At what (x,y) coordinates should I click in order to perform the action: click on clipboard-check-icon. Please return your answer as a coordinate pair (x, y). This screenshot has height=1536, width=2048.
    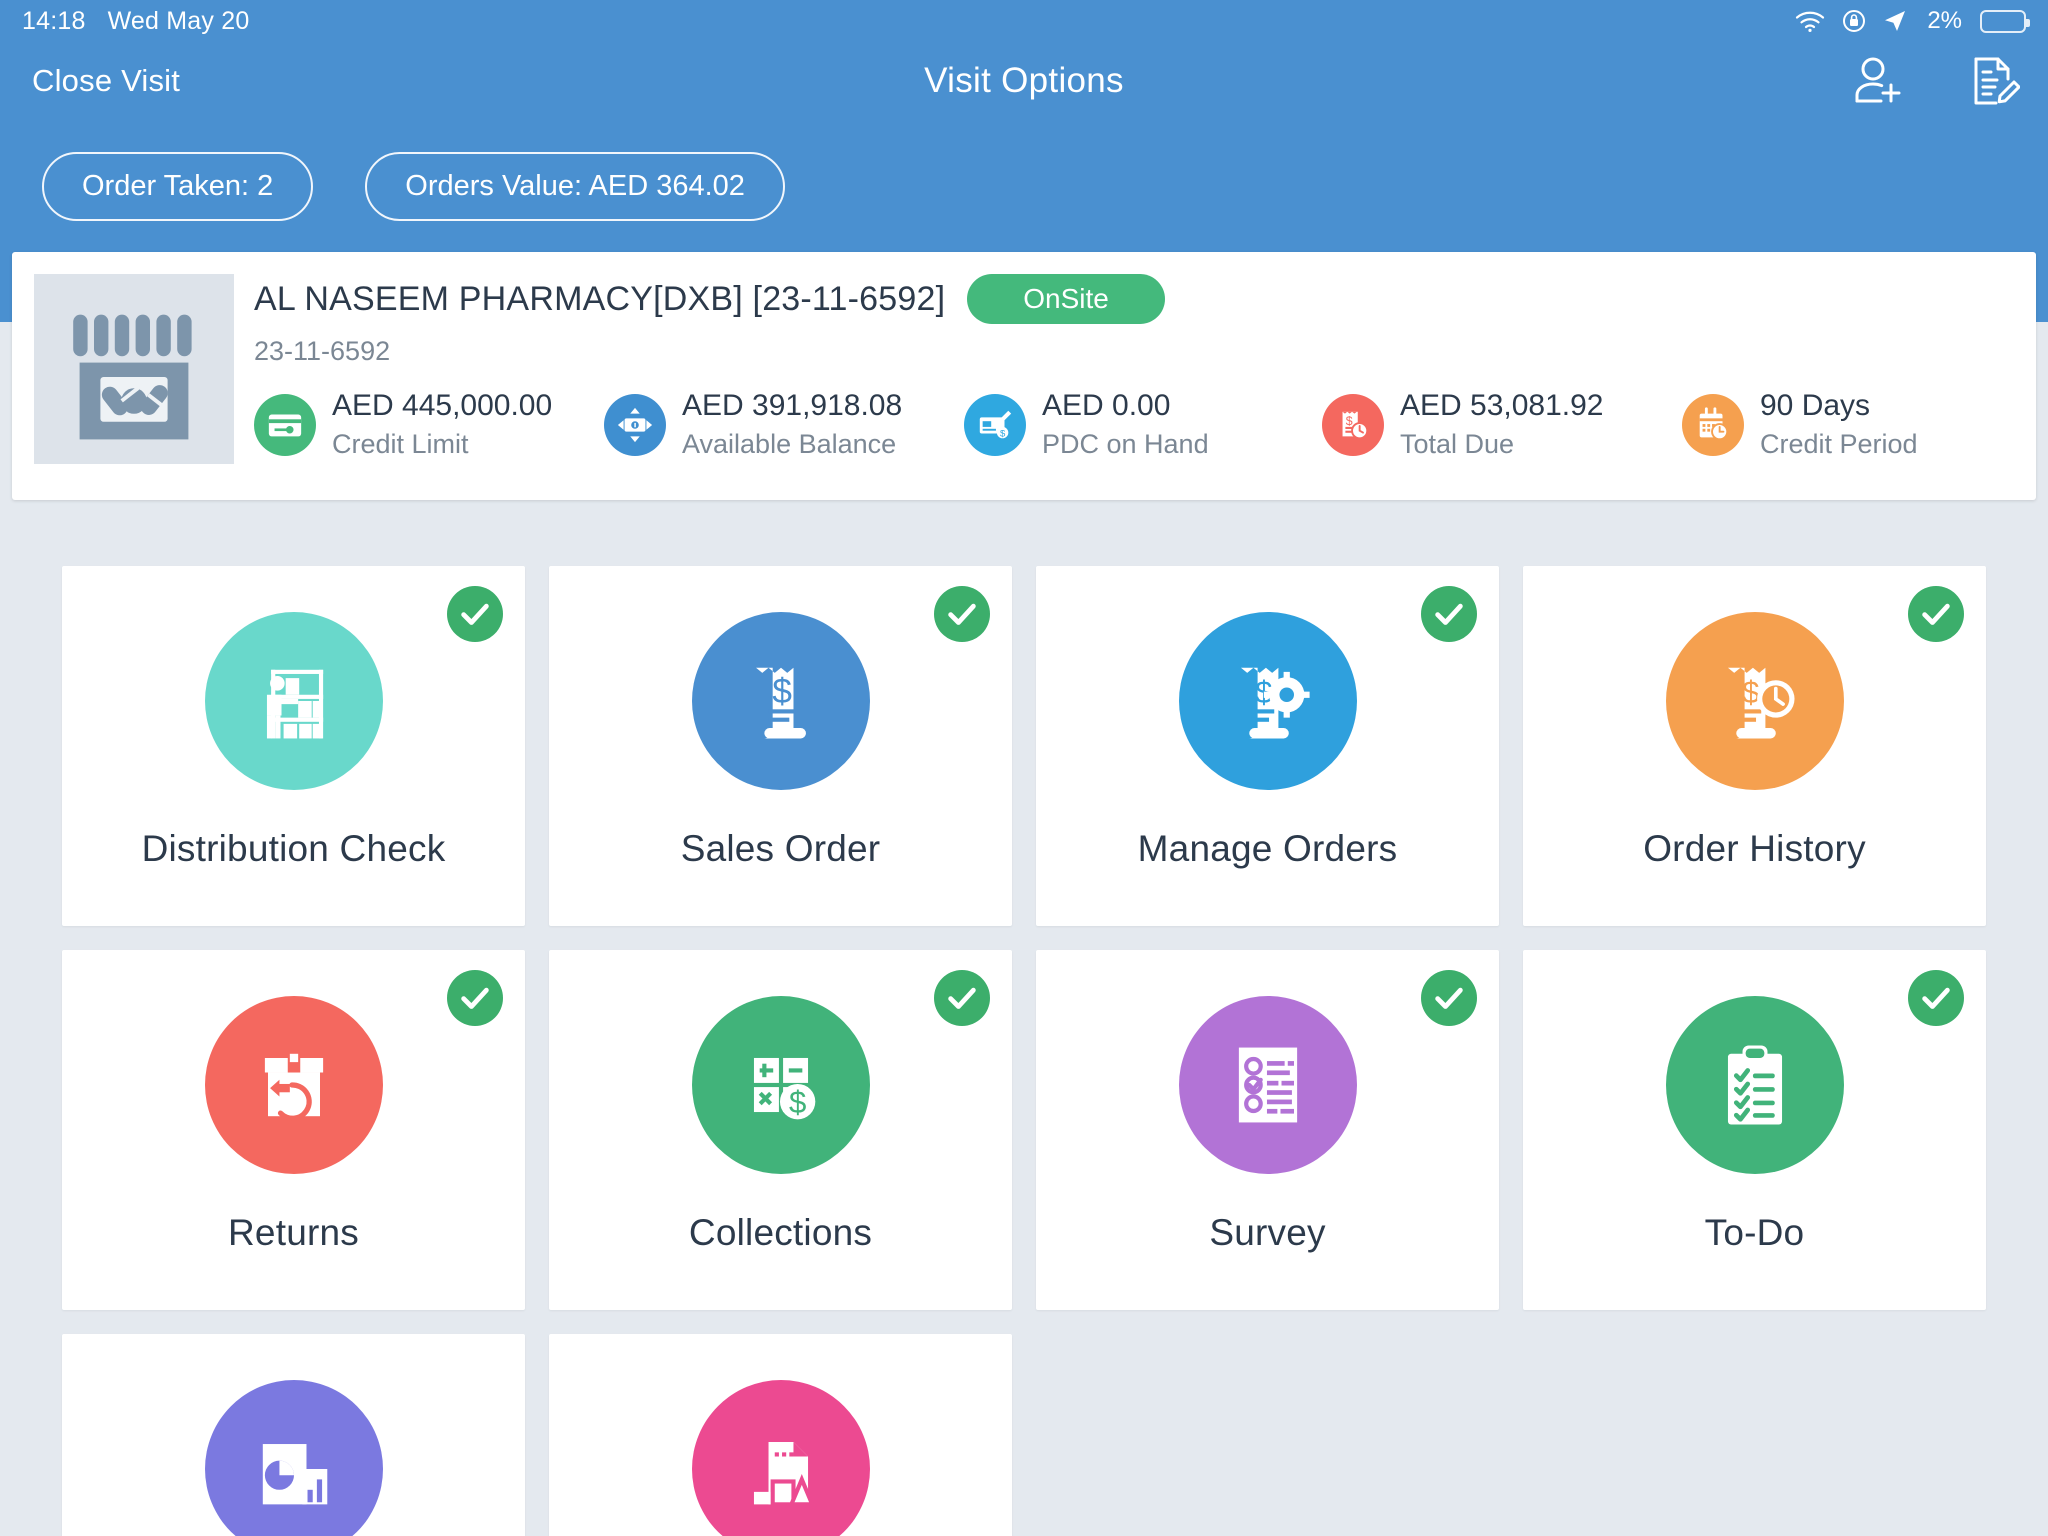
    Looking at the image, I should click on (1754, 1085).